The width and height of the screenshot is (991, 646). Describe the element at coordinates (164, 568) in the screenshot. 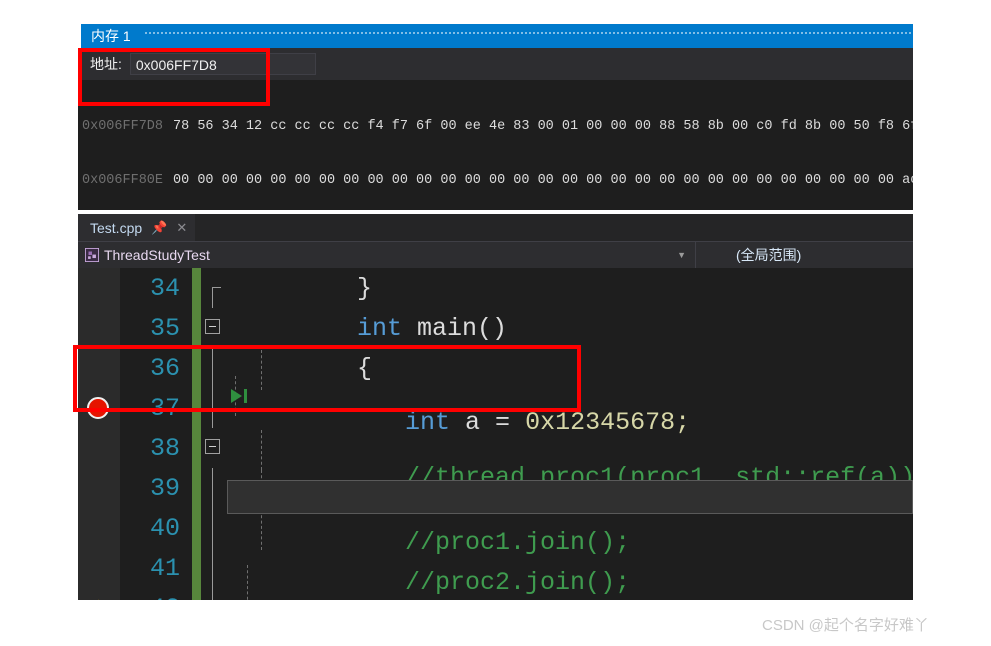

I see `line-number: 41` at that location.